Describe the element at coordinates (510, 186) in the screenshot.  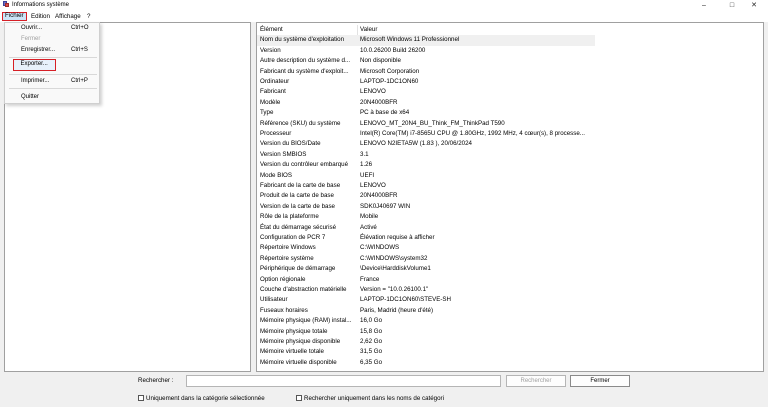
I see `detail-row: Fabricant de la carte de base LENOVO` at that location.